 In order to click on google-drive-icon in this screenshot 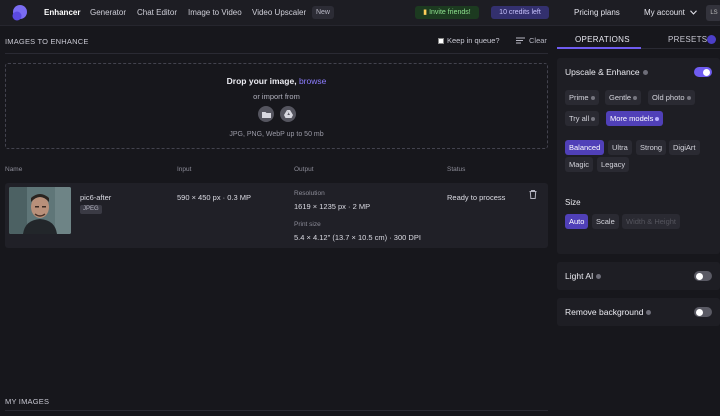, I will do `click(288, 114)`.